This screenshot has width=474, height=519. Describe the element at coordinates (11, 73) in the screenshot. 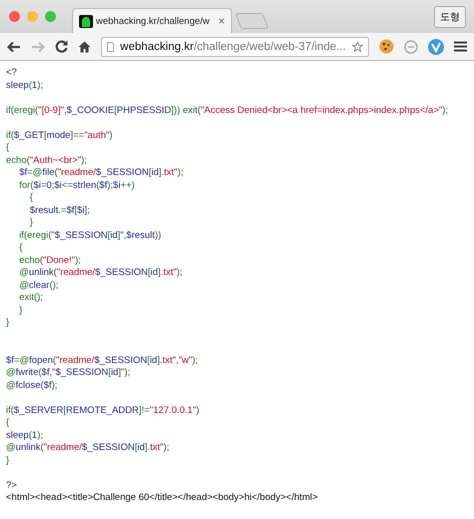

I see `code-line: <?` at that location.